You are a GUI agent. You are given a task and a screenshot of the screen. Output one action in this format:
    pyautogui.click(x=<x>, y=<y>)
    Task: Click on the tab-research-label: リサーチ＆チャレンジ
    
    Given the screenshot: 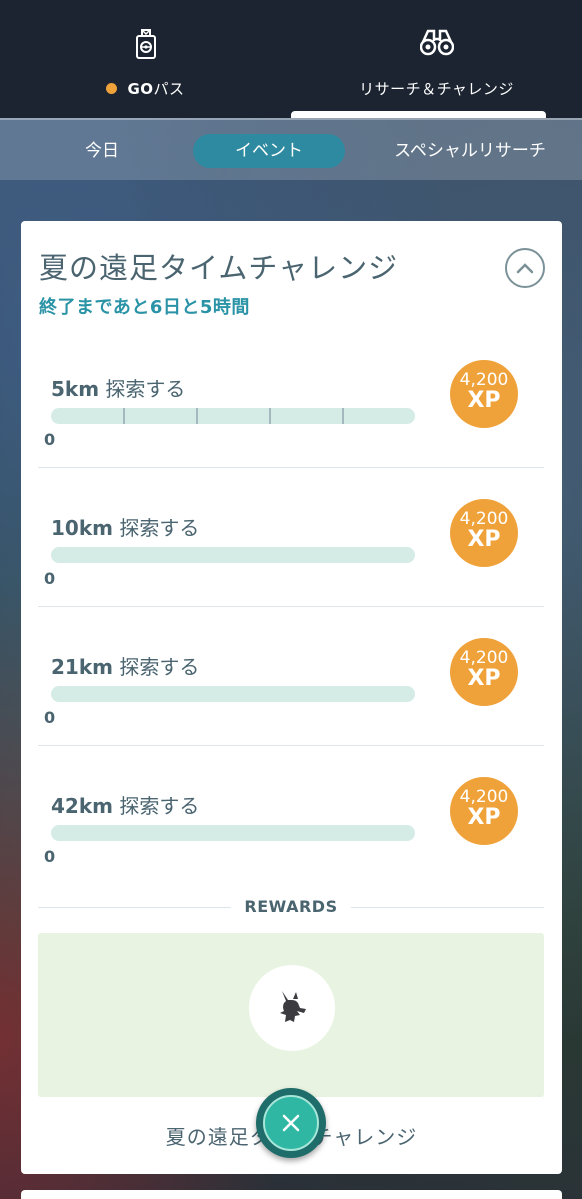 What is the action you would take?
    pyautogui.click(x=436, y=89)
    